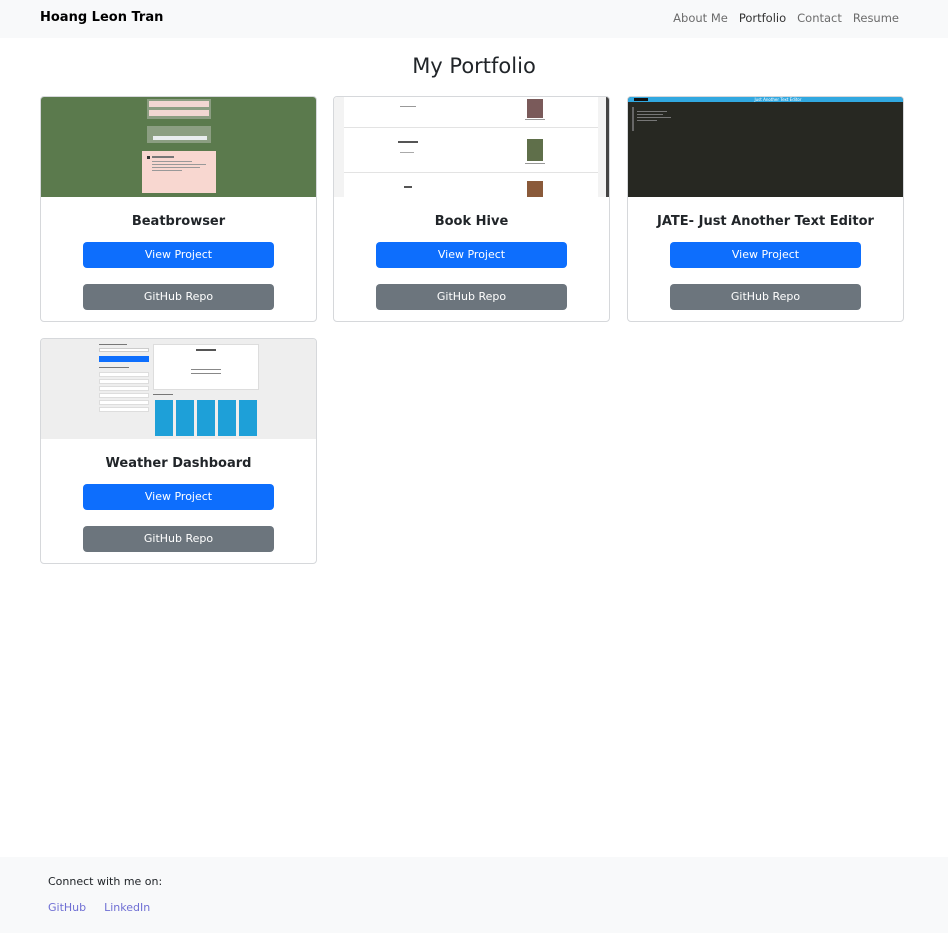 The image size is (948, 933). What do you see at coordinates (178, 209) in the screenshot?
I see `project-card-beatbrowser: Beatbrowser View Project GitHub Repo` at bounding box center [178, 209].